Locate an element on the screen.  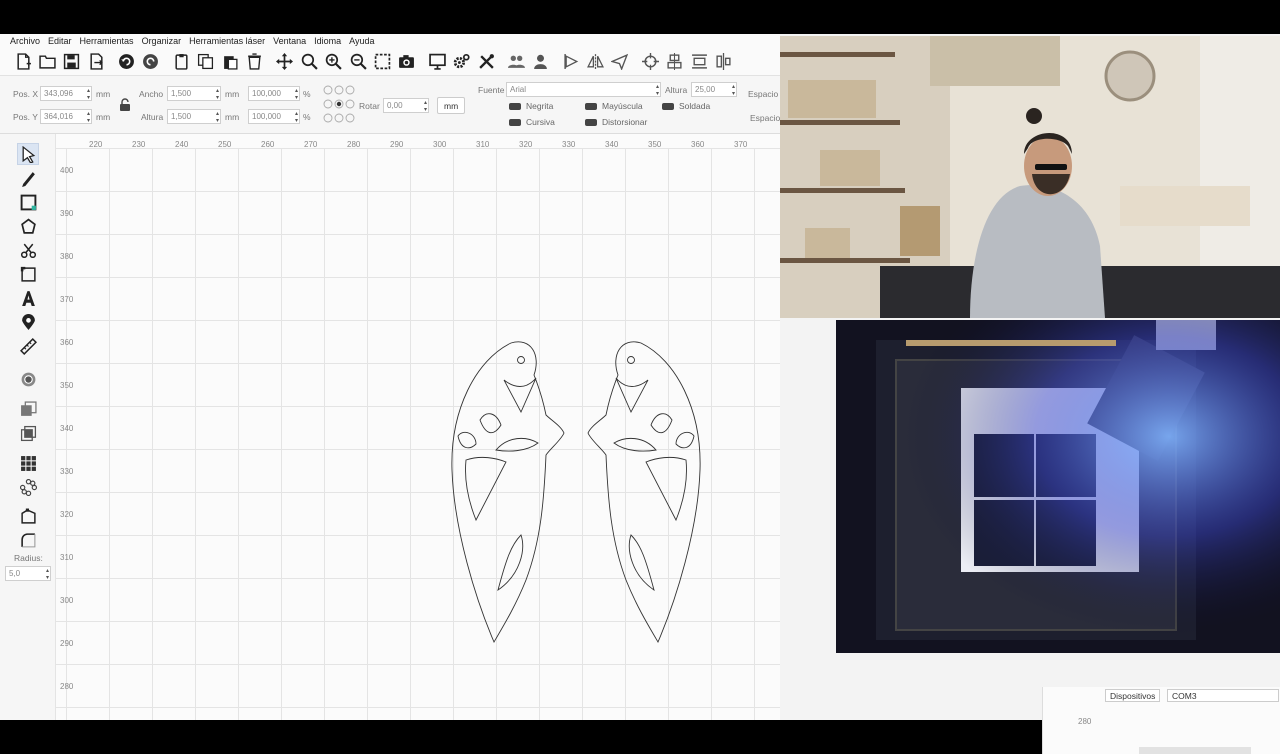
menu-organizar: Organizar is located at coordinates (162, 41).